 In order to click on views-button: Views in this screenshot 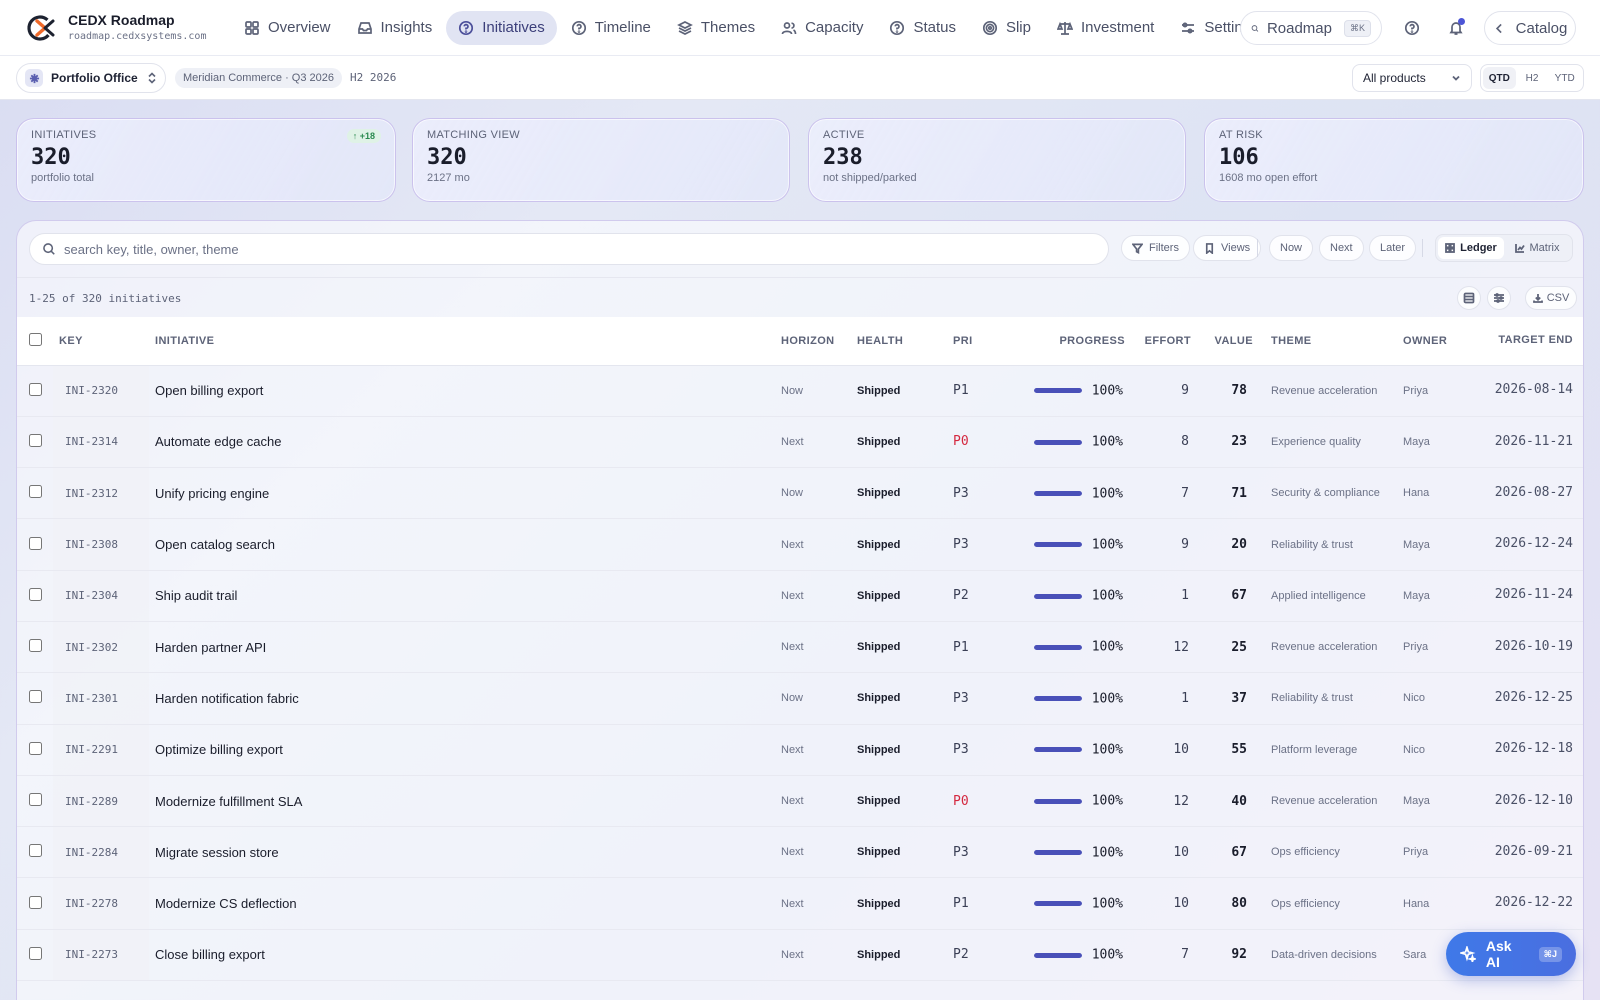, I will do `click(1227, 248)`.